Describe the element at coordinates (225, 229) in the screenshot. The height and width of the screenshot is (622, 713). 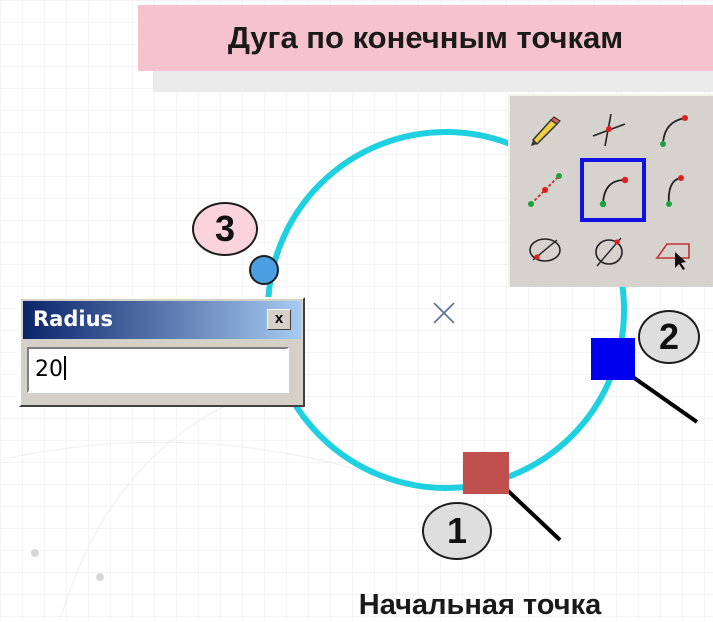
I see `step-marker-3: 3` at that location.